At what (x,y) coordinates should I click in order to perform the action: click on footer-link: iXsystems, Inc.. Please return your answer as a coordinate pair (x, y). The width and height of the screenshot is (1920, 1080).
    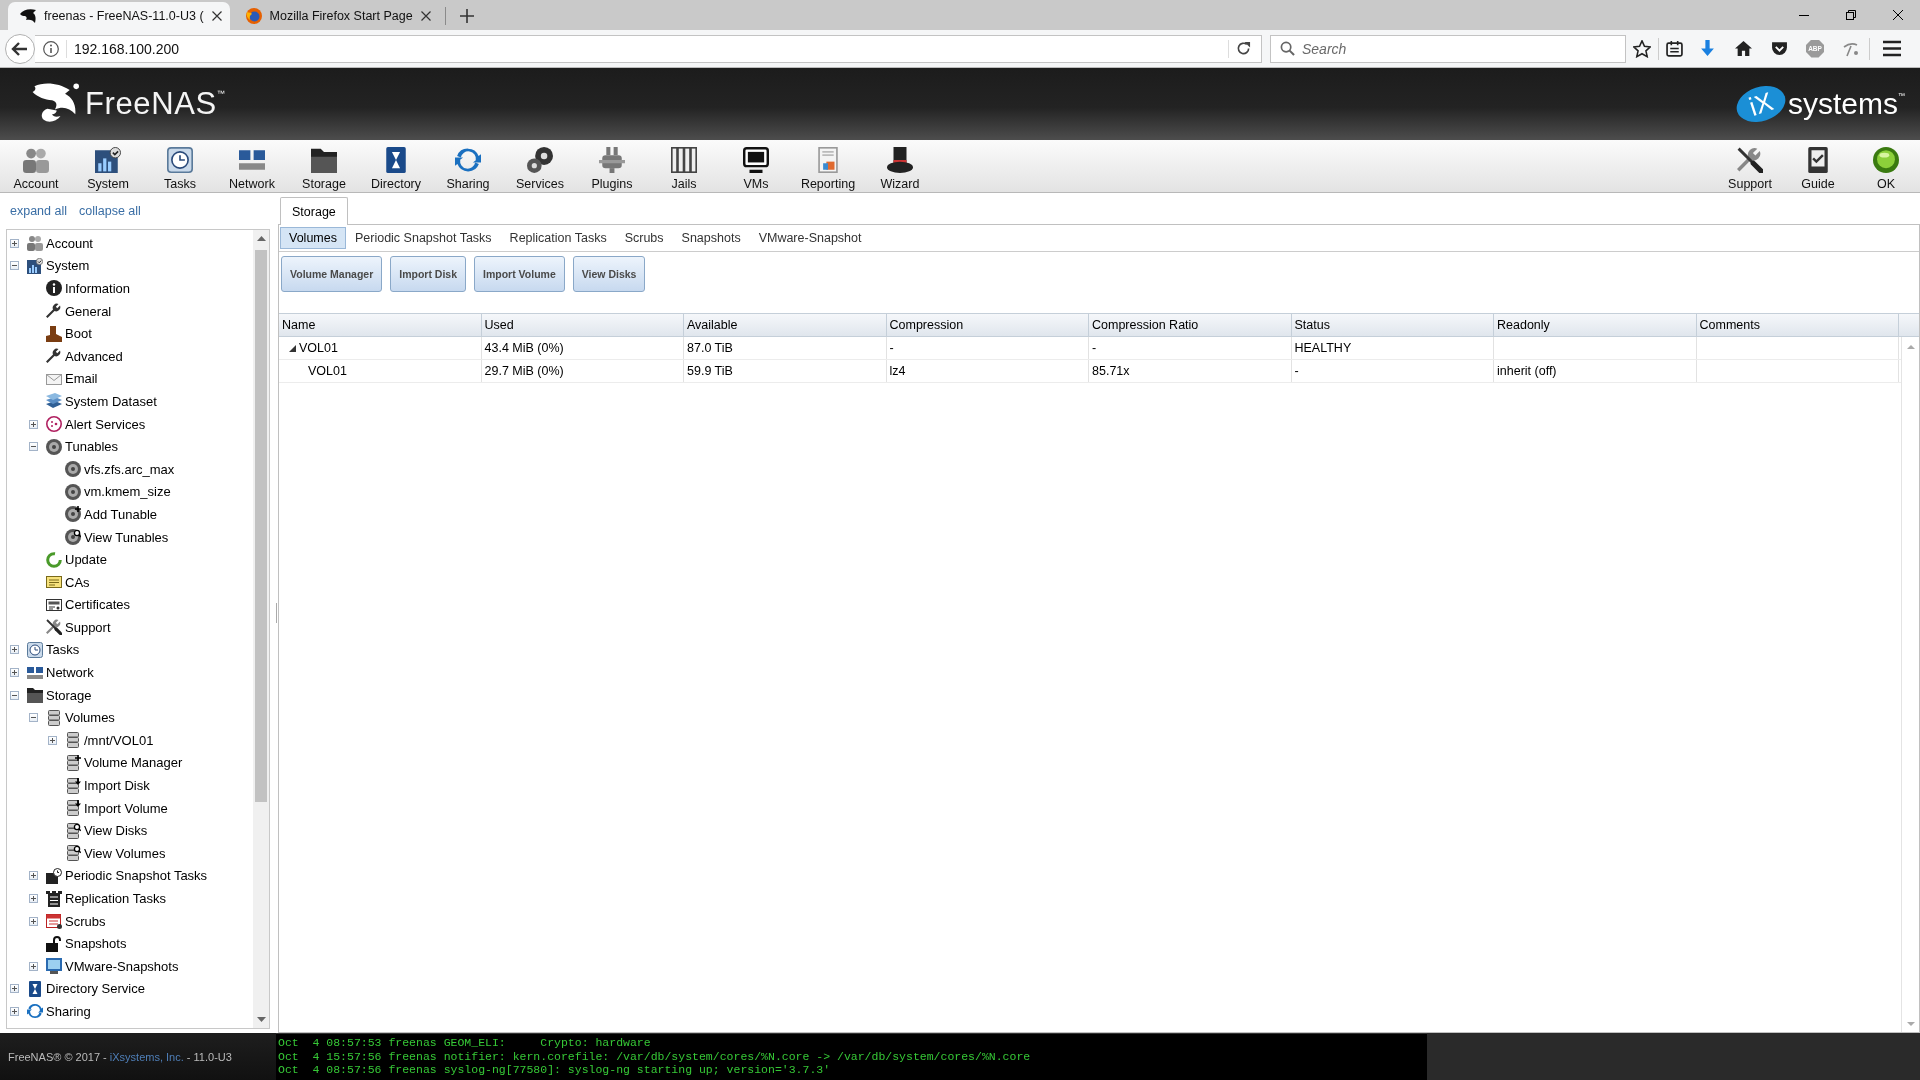
    Looking at the image, I should click on (146, 1056).